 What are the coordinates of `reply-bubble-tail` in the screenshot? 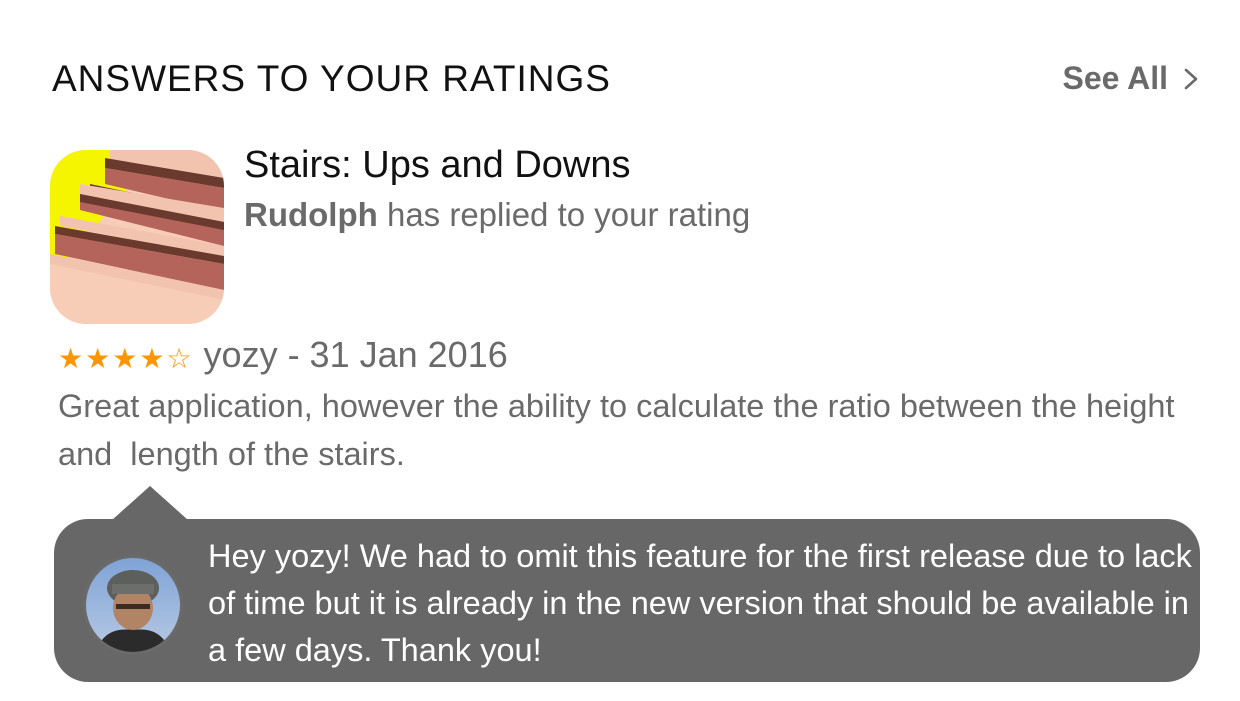 It's located at (150, 503).